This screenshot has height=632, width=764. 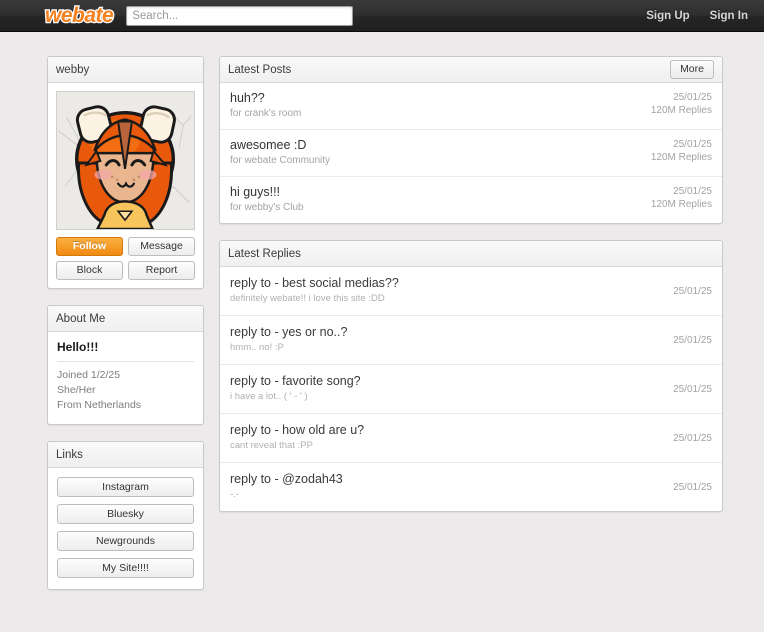 I want to click on reply-row-left: reply to - yes or no..? hmm.. no! :P, so click(x=288, y=340).